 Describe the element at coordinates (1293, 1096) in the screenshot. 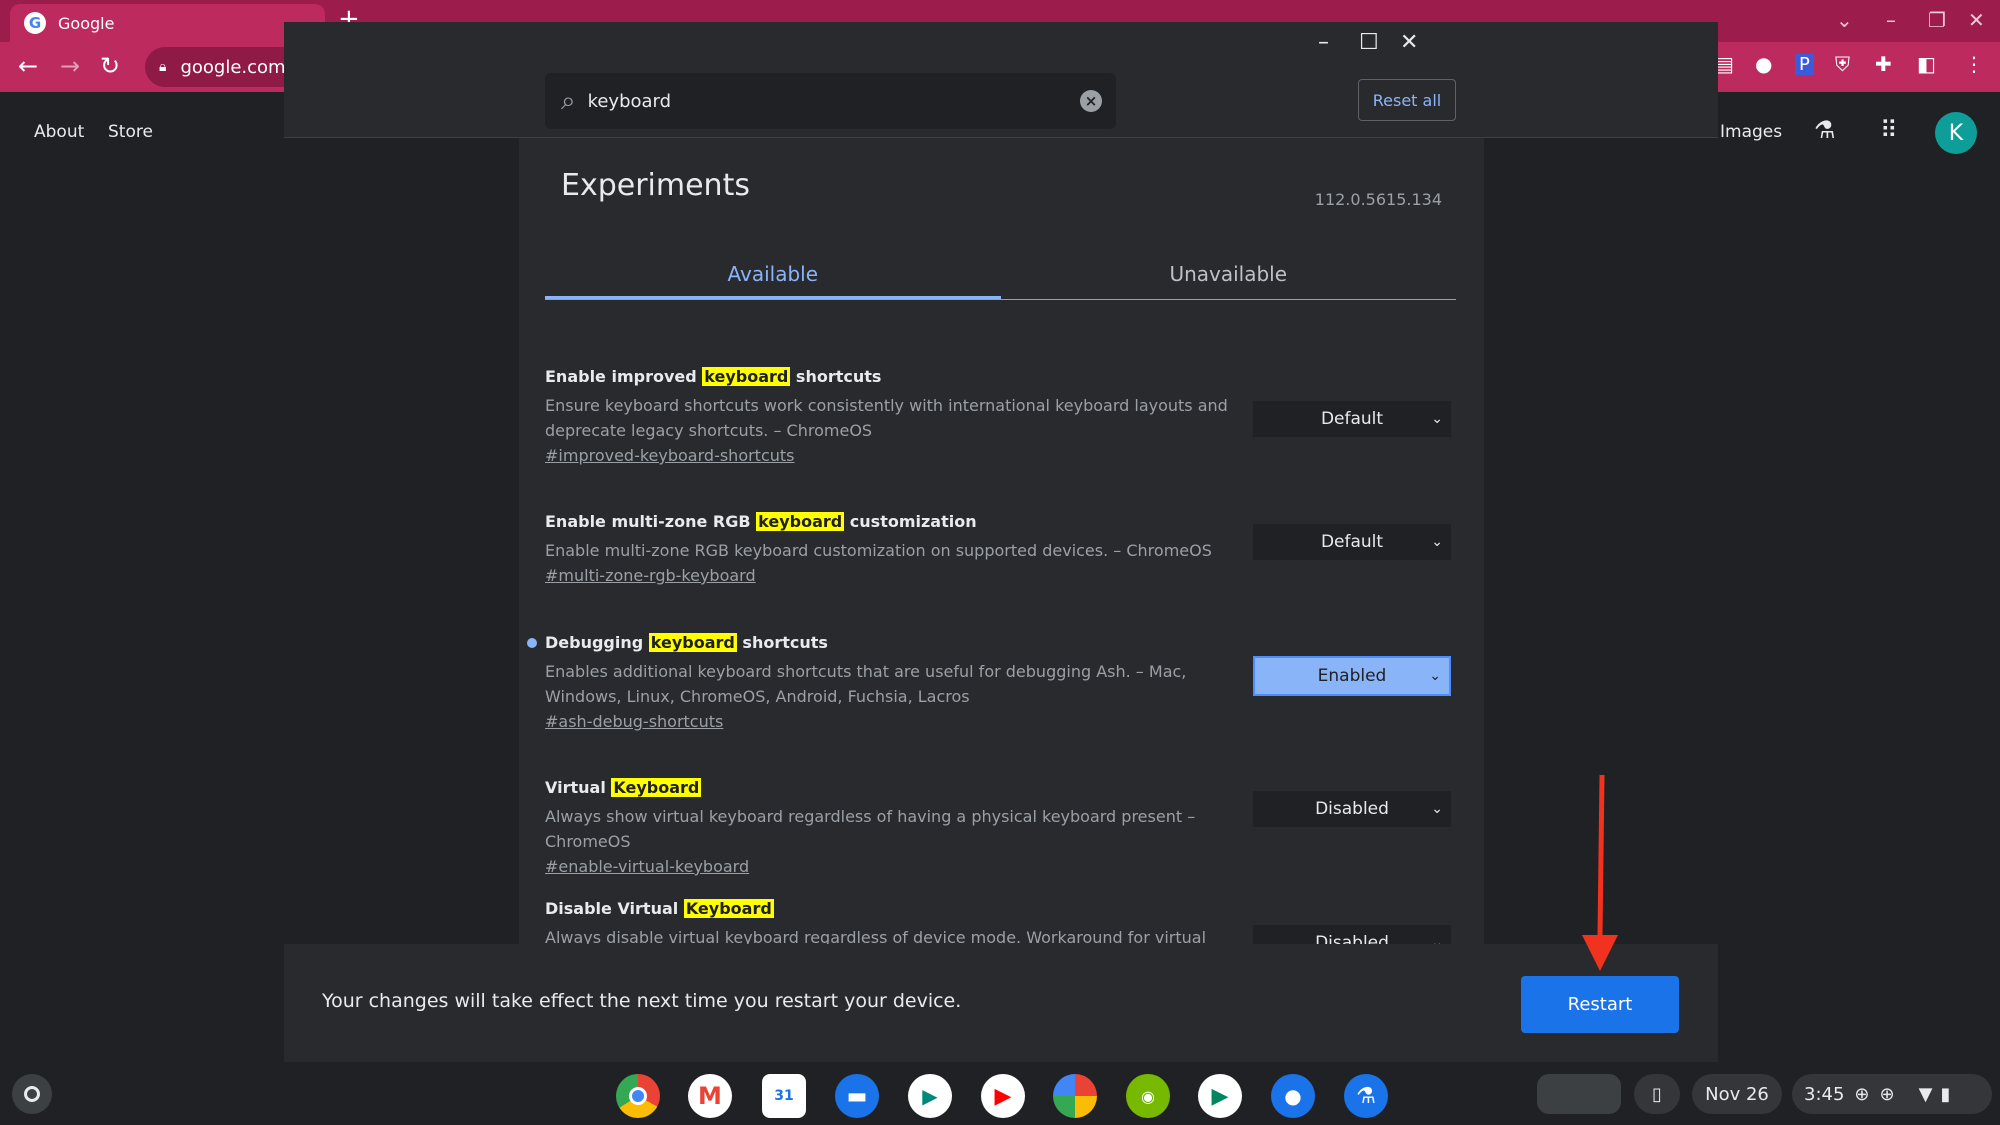

I see `messages-icon: ●` at that location.